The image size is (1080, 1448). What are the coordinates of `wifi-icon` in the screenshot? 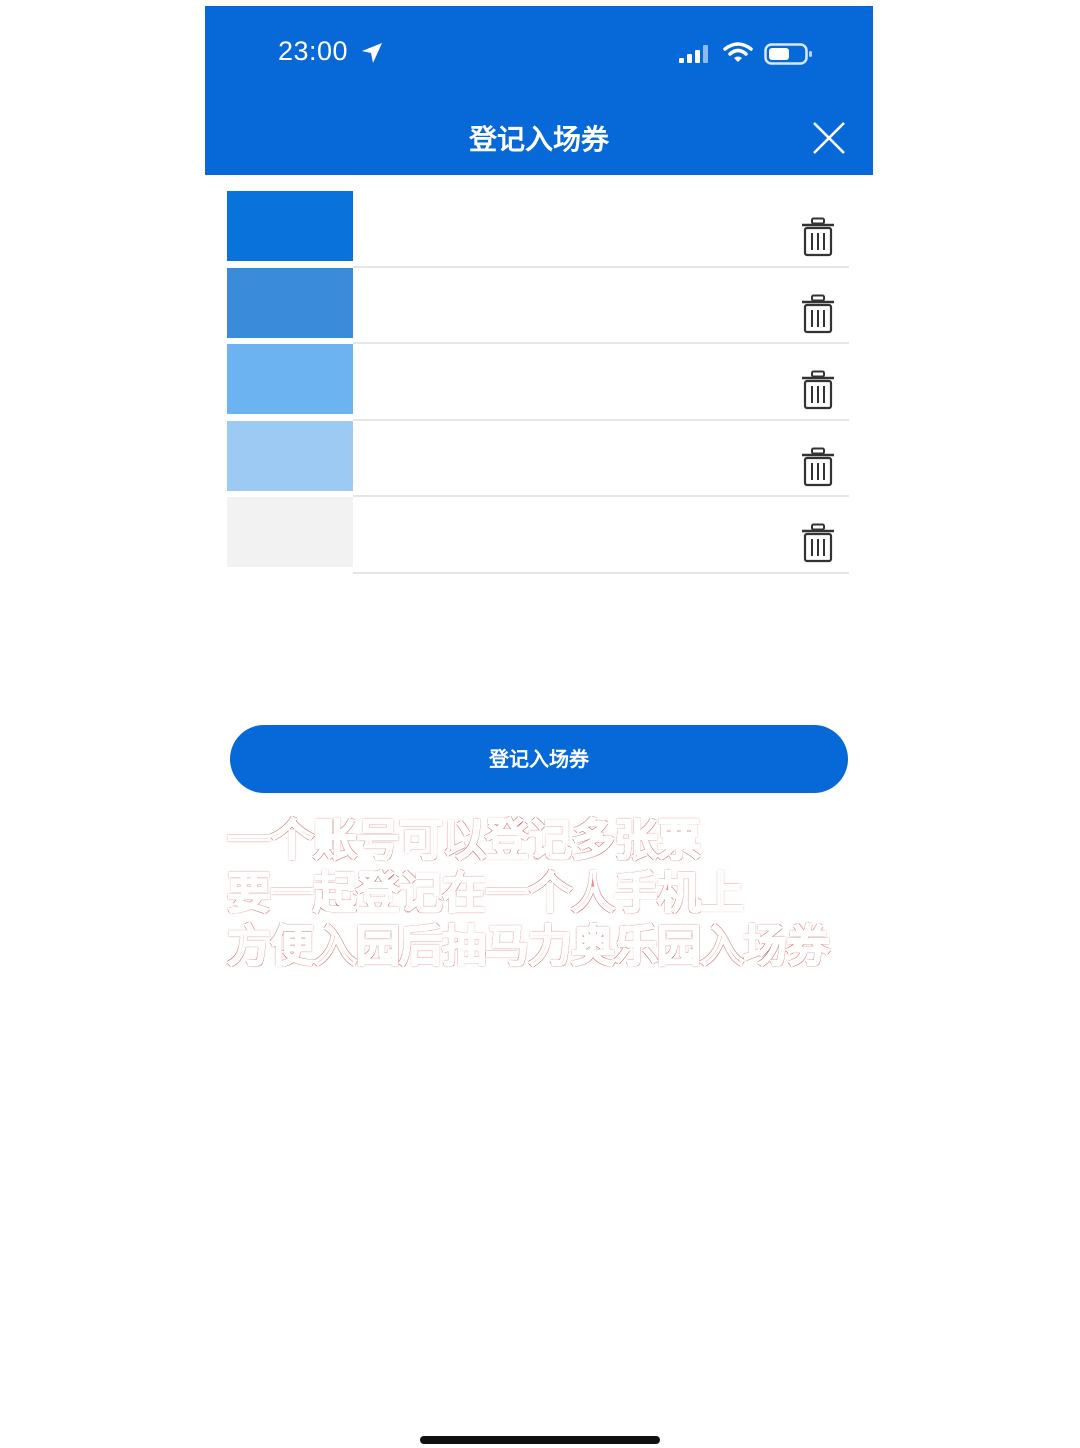 It's located at (738, 52).